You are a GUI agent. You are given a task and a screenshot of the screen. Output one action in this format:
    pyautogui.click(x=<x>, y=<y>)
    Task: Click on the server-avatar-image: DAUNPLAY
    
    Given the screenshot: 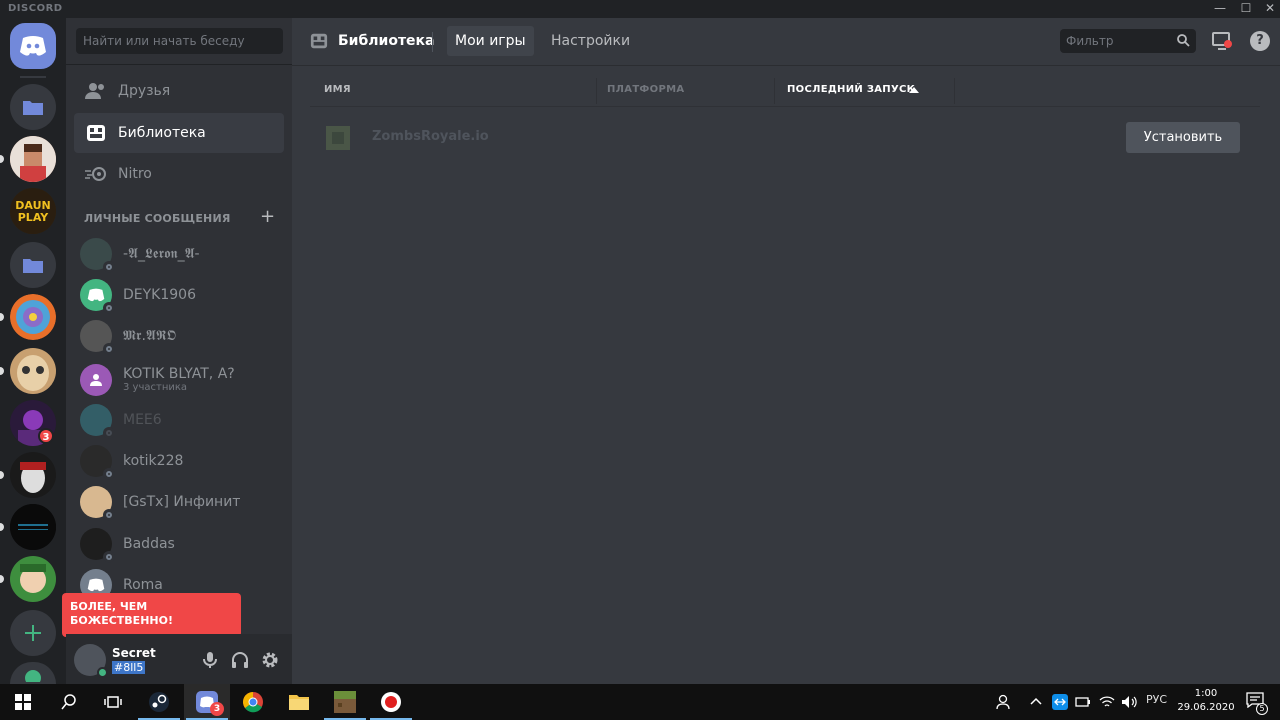 What is the action you would take?
    pyautogui.click(x=33, y=211)
    